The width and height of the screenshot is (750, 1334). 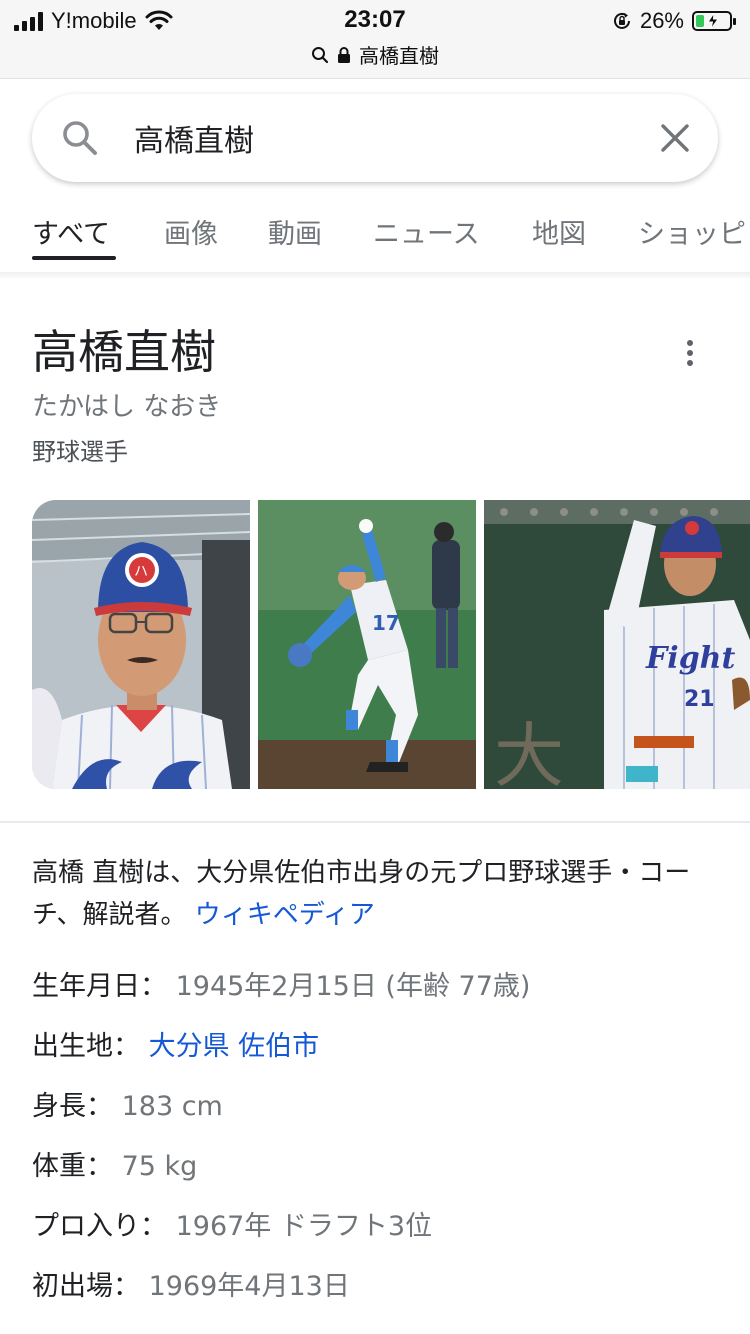 I want to click on status-right: 26%, so click(x=674, y=21).